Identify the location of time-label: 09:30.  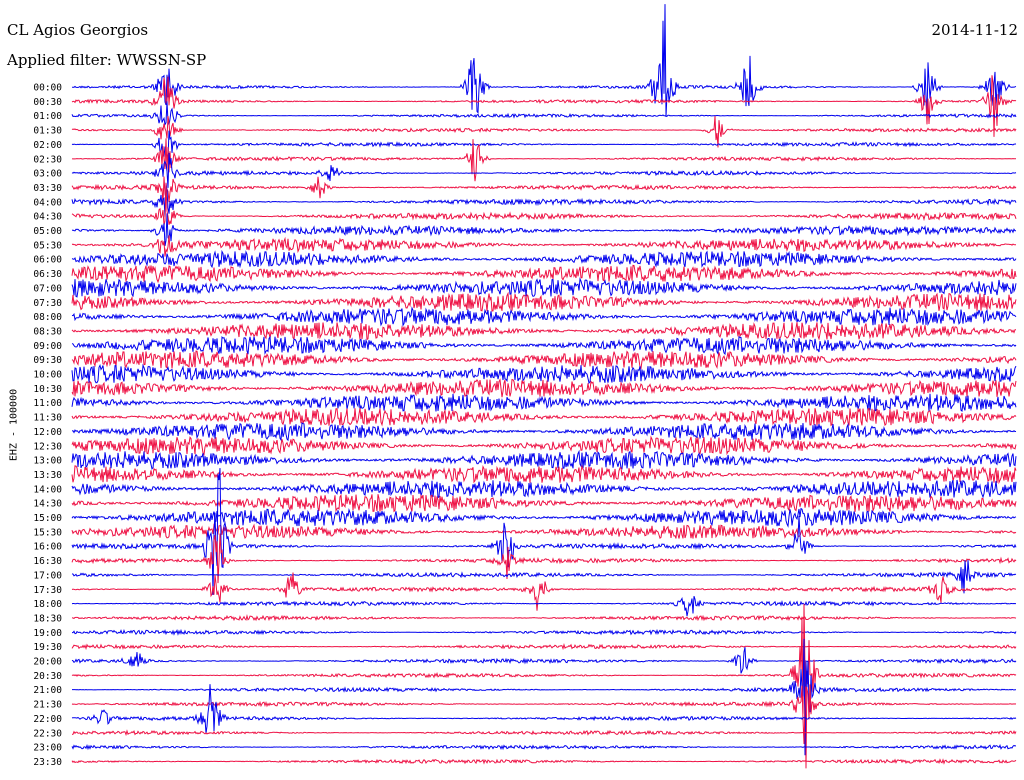
(47, 360).